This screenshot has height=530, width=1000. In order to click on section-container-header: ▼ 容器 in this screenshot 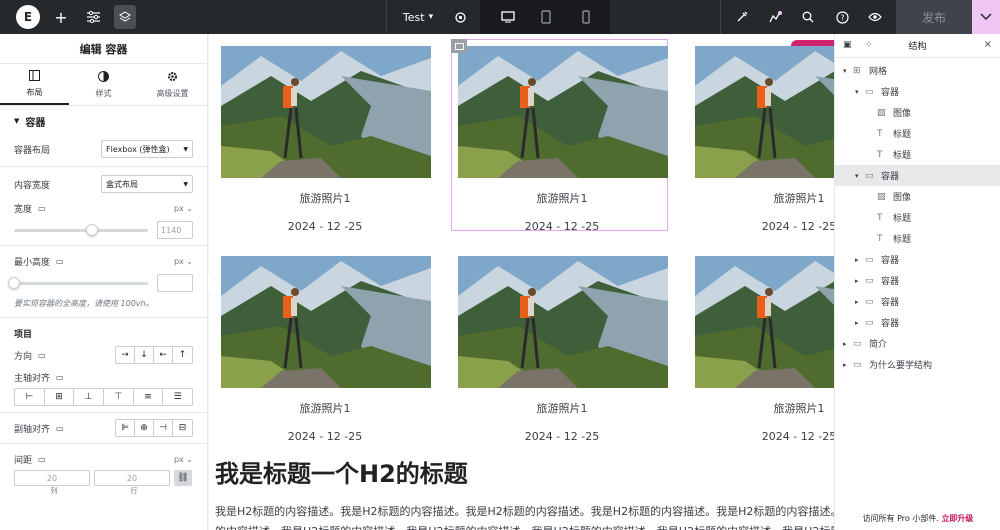, I will do `click(103, 121)`.